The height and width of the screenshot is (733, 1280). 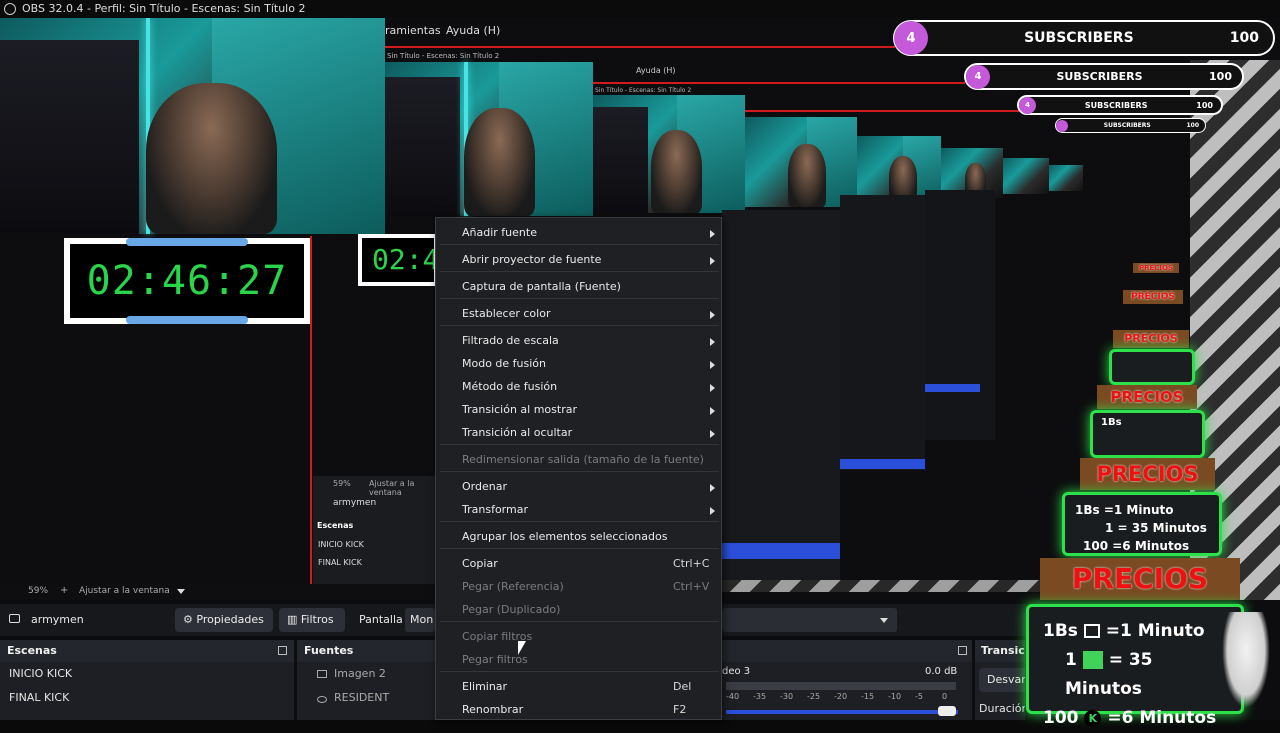 I want to click on context-menu-item: Añadir fuente, so click(x=499, y=232).